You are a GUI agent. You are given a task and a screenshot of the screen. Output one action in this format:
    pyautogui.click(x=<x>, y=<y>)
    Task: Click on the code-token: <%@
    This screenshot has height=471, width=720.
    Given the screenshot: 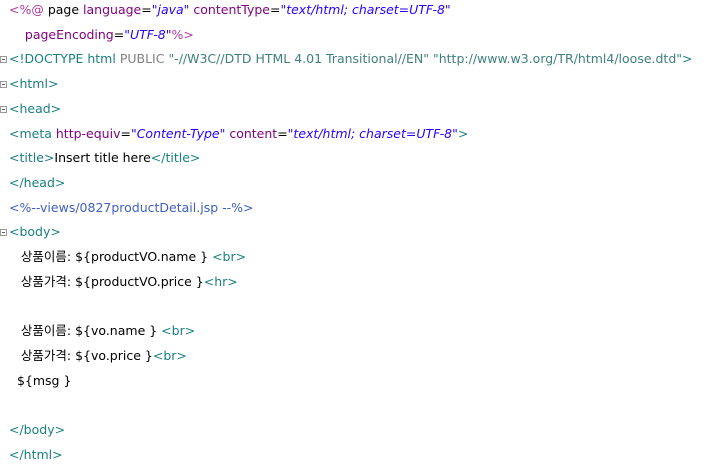 What is the action you would take?
    pyautogui.click(x=28, y=9)
    